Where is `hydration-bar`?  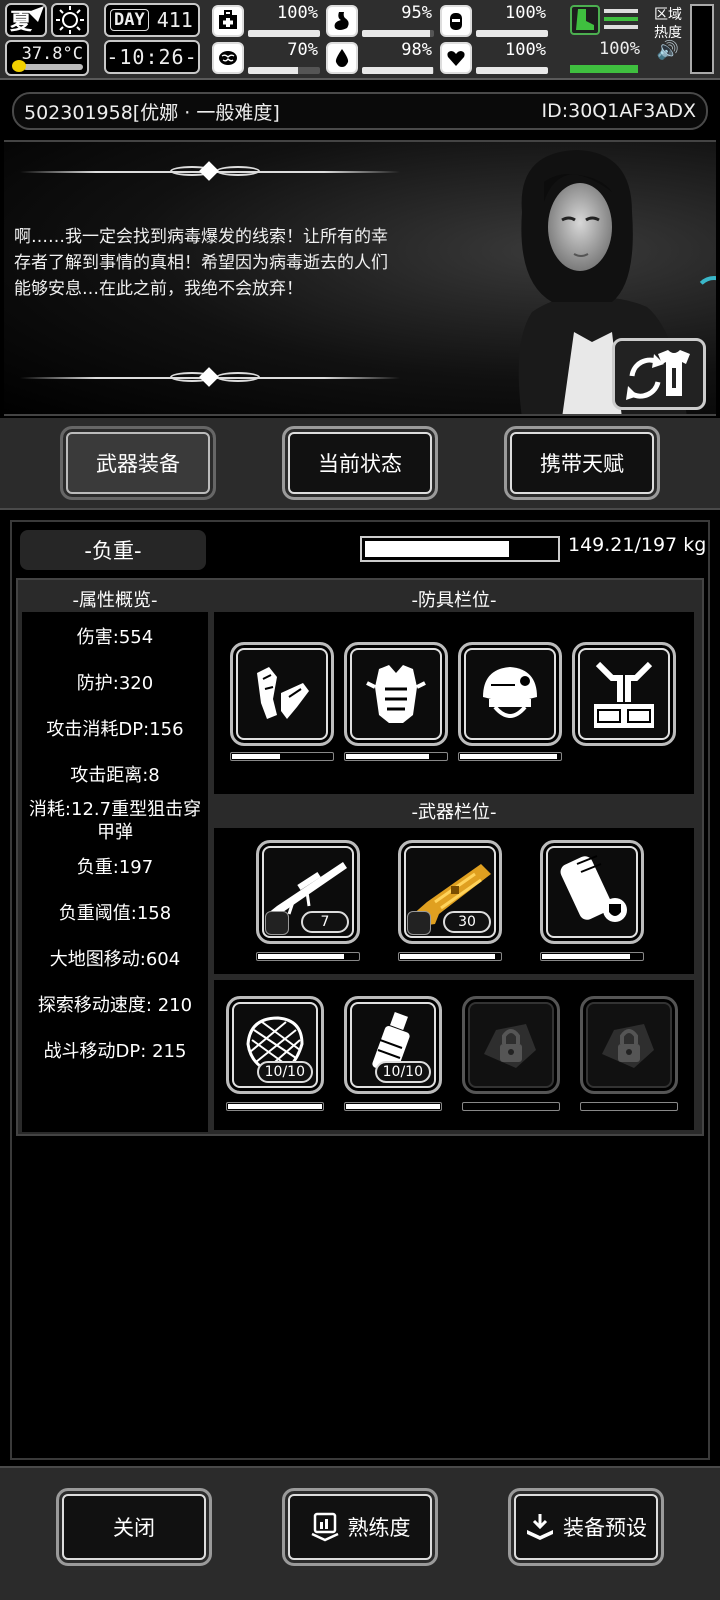
hydration-bar is located at coordinates (398, 70).